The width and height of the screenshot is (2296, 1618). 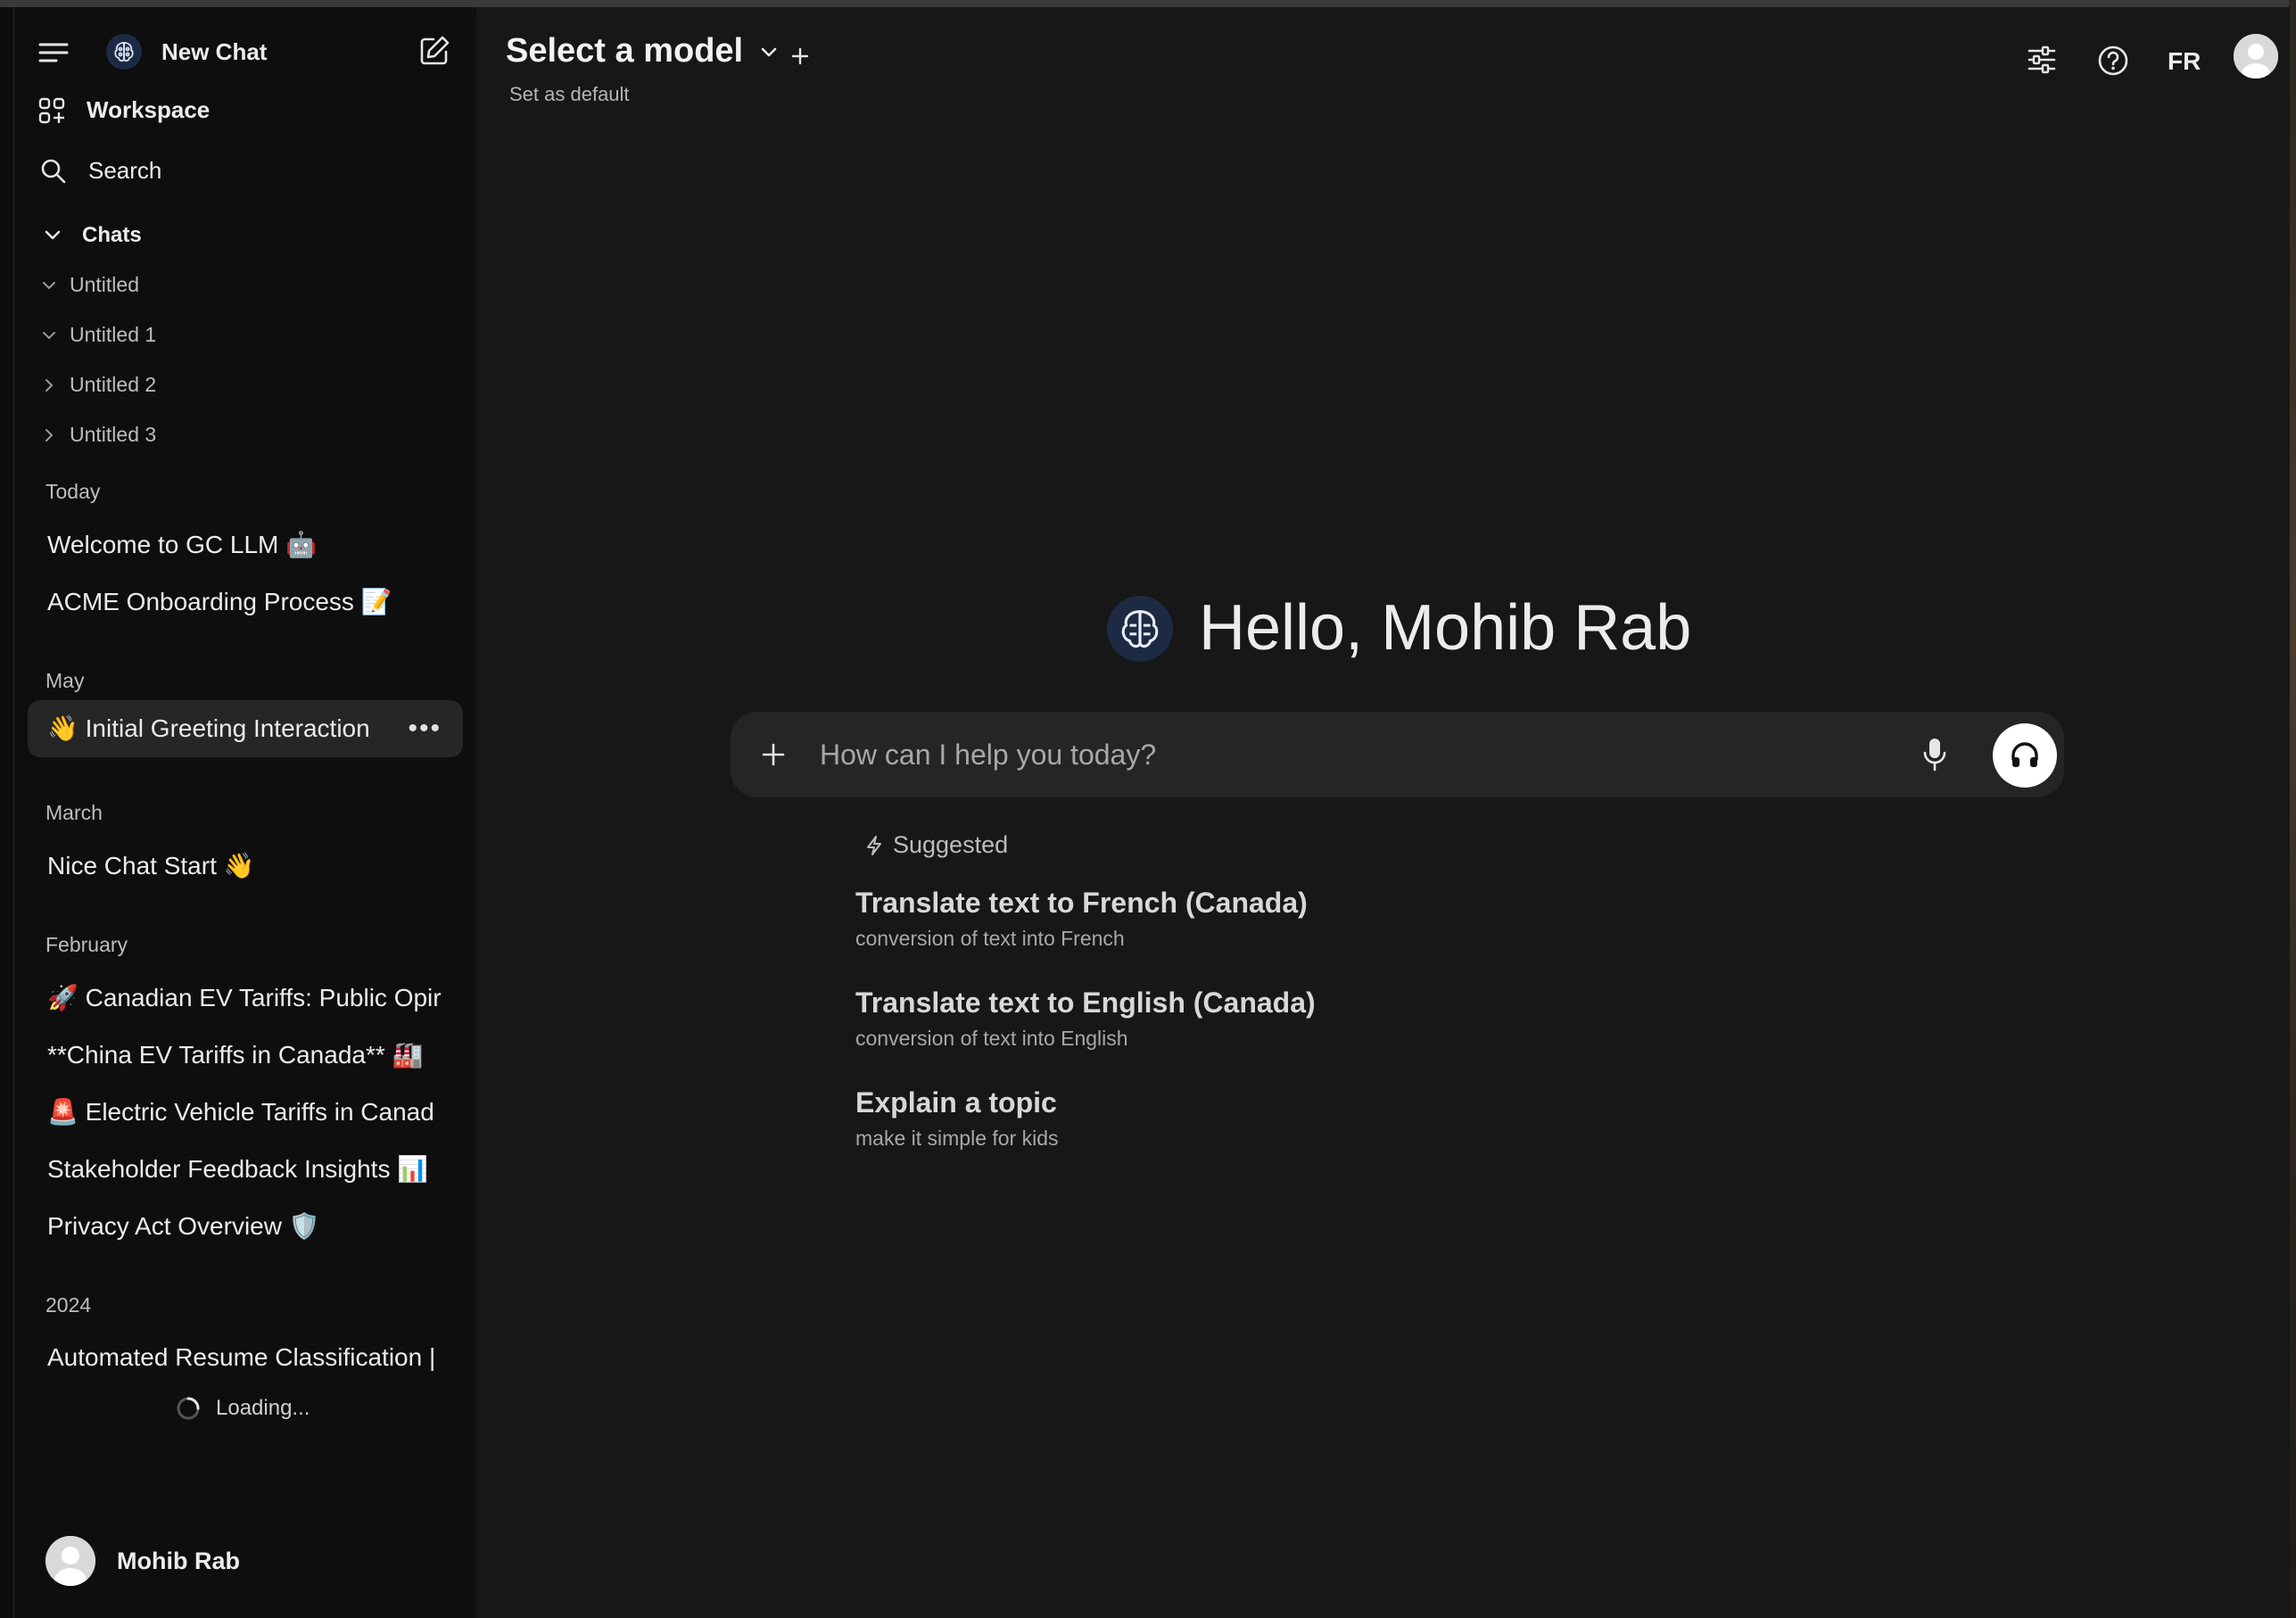 I want to click on compose-button, so click(x=434, y=51).